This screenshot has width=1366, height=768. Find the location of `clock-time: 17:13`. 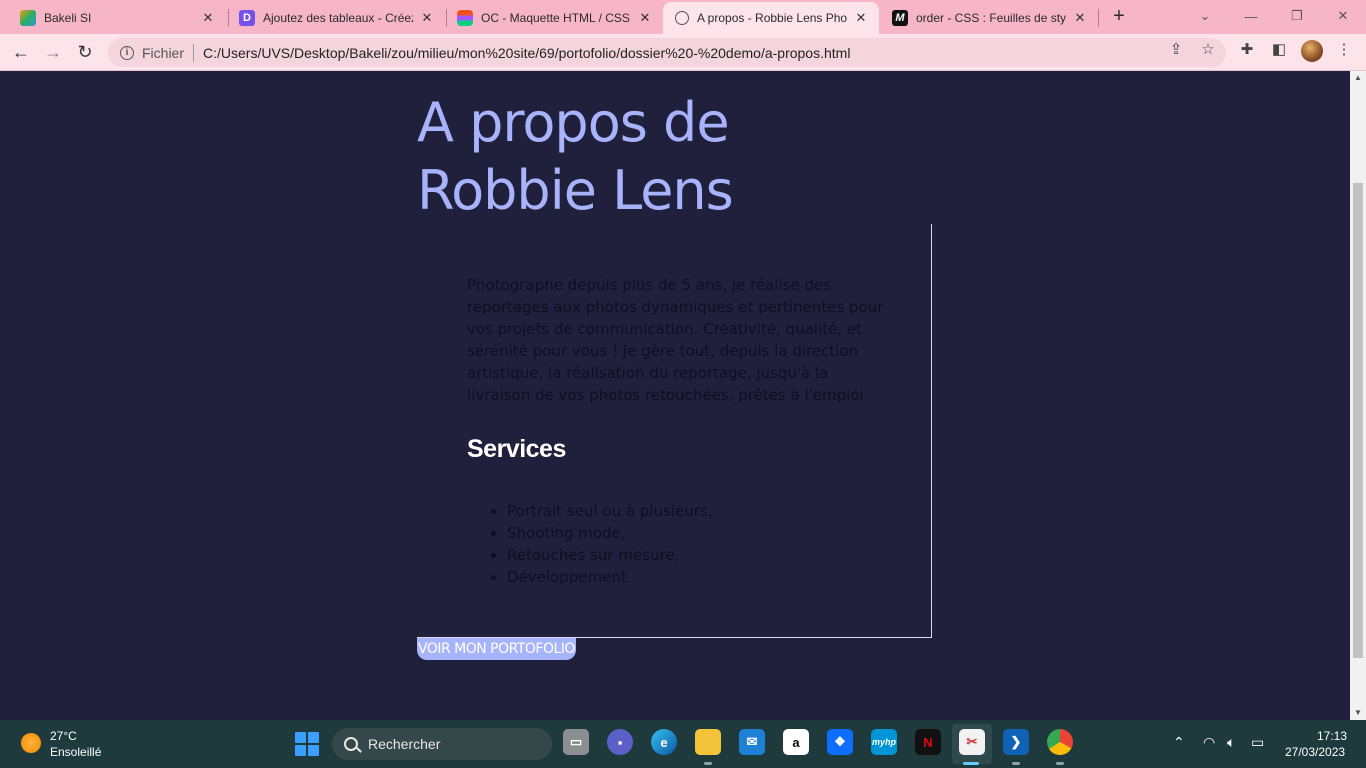

clock-time: 17:13 is located at coordinates (1332, 736).